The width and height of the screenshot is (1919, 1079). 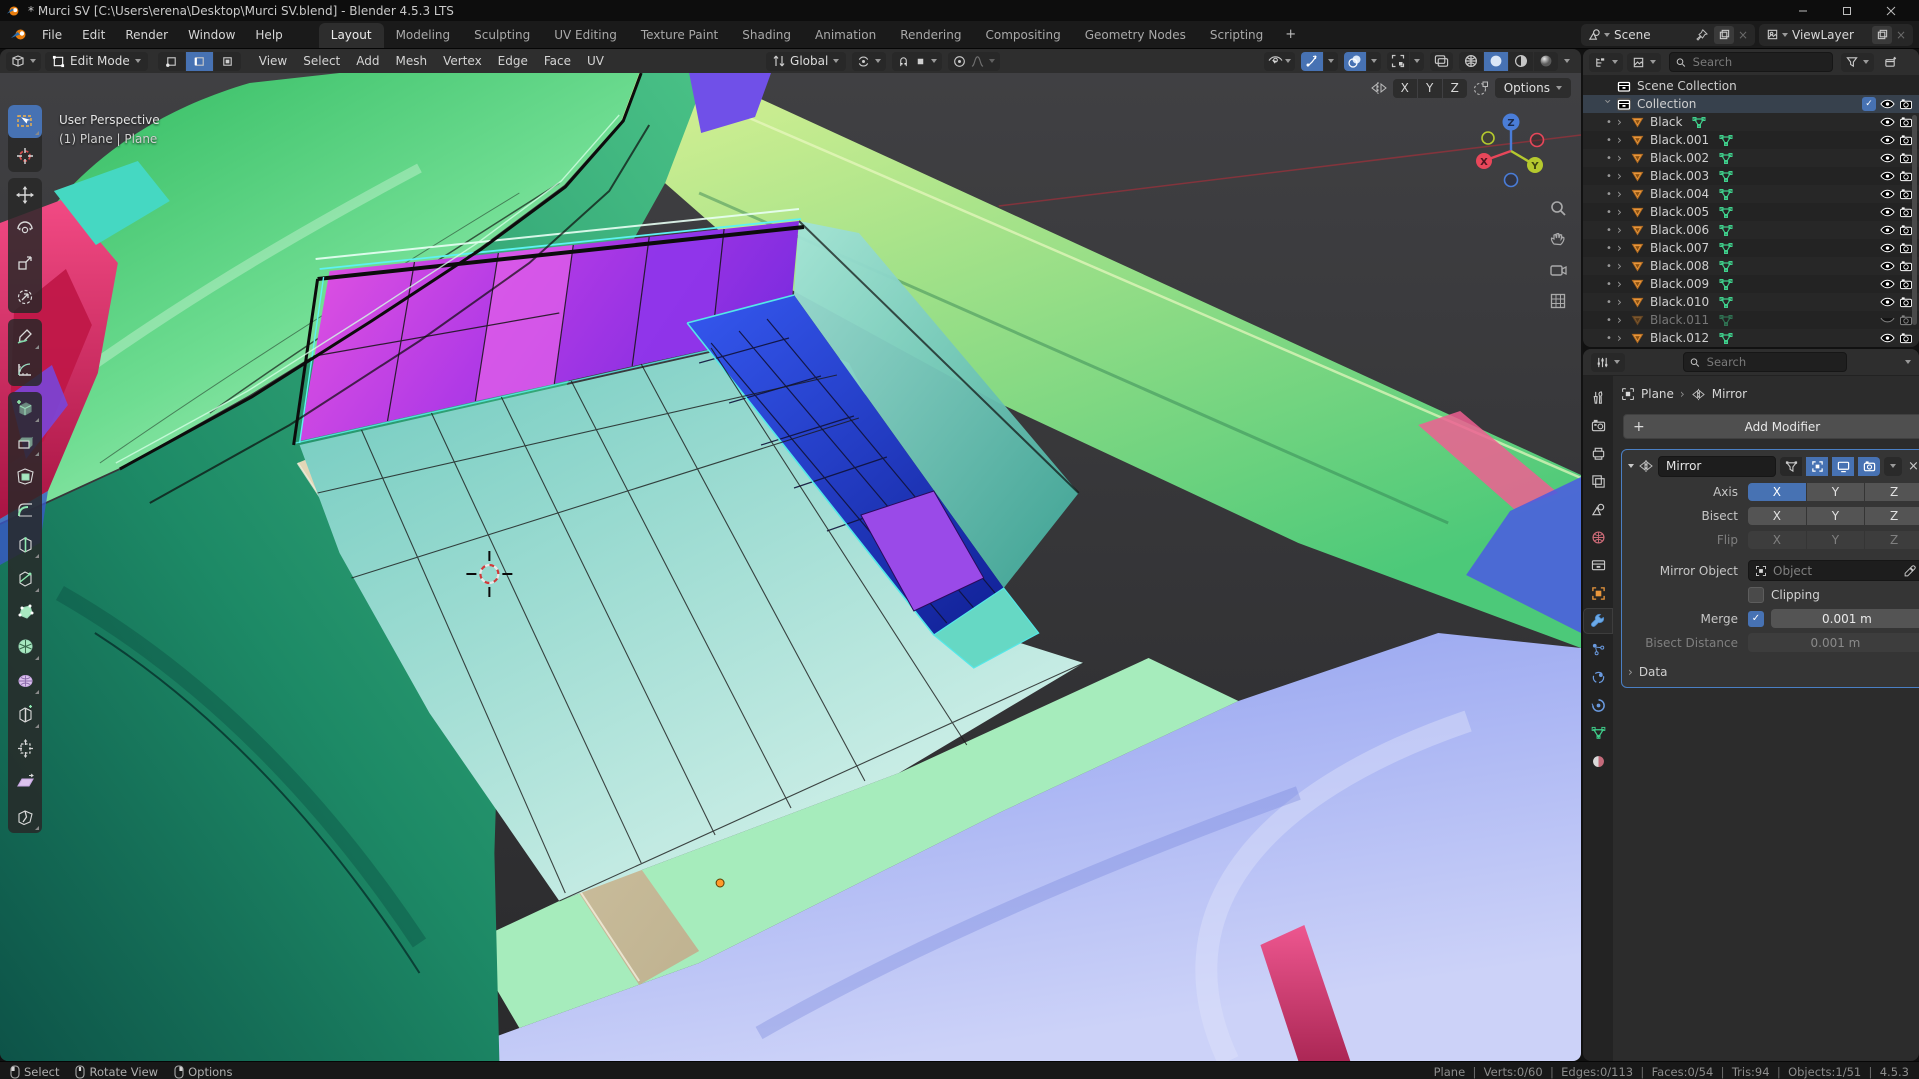 What do you see at coordinates (1567, 61) in the screenshot?
I see `shading-dropdown` at bounding box center [1567, 61].